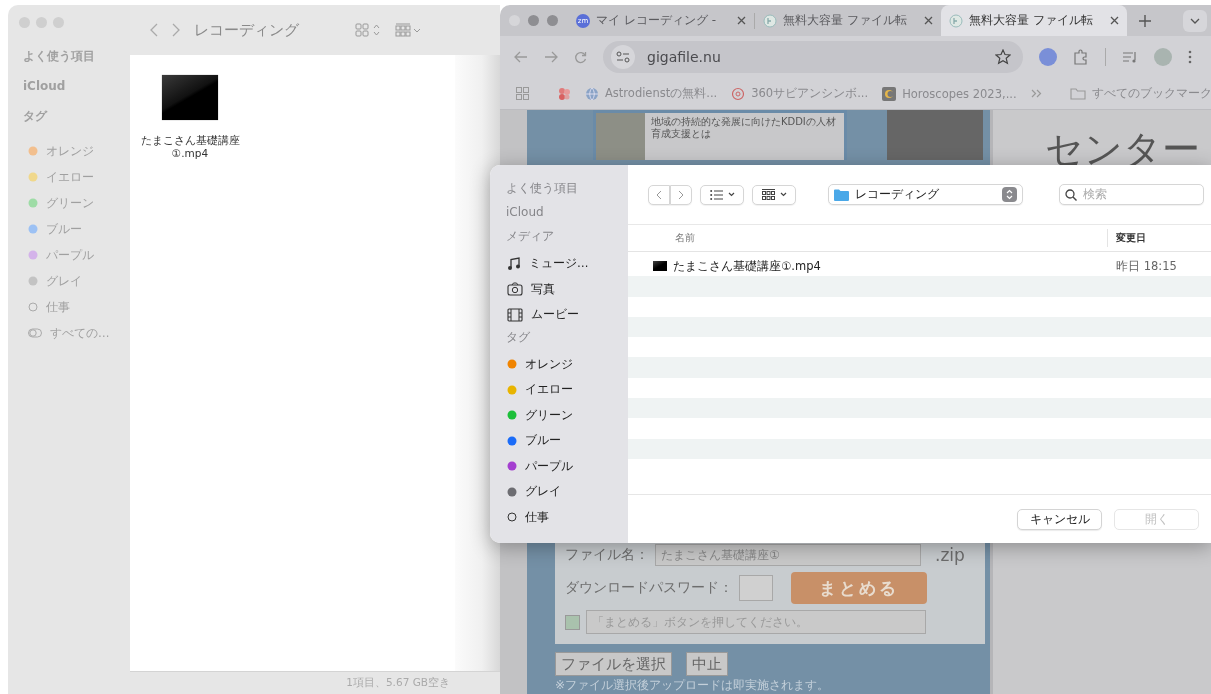 The image size is (1211, 694). I want to click on list-icon, so click(716, 194).